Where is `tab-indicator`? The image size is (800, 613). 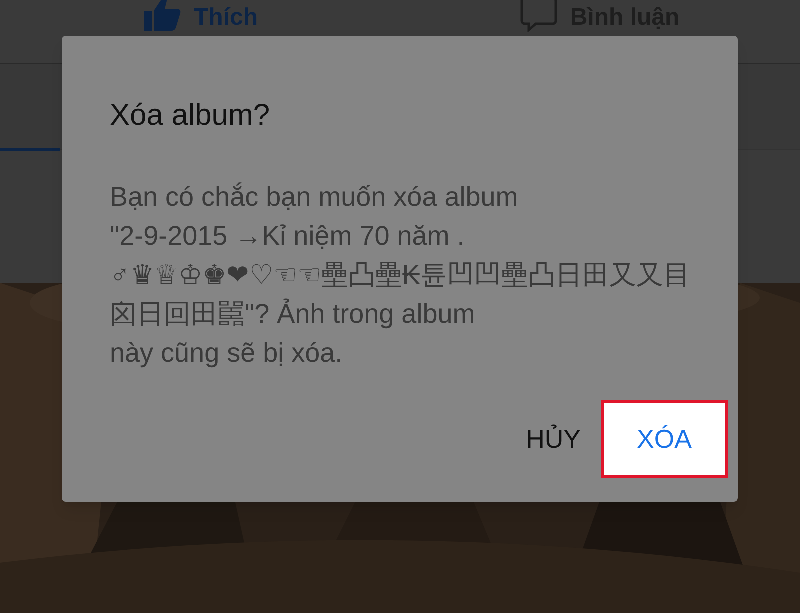 tab-indicator is located at coordinates (30, 149).